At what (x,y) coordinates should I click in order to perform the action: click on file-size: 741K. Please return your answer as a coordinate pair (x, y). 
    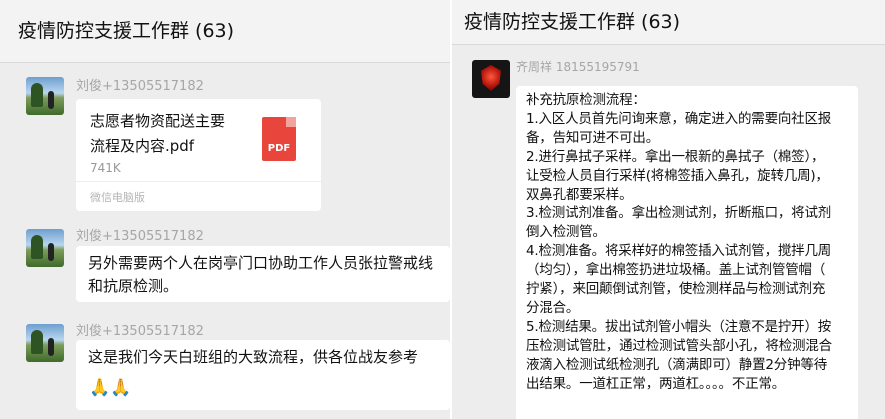
    Looking at the image, I should click on (105, 168).